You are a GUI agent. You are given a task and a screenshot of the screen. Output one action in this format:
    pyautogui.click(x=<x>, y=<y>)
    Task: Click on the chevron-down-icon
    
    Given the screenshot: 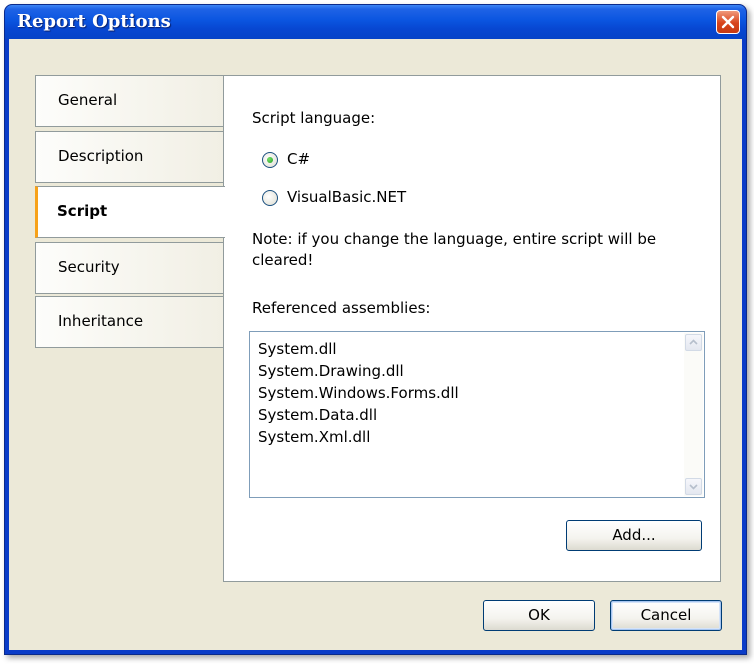 What is the action you would take?
    pyautogui.click(x=693, y=487)
    